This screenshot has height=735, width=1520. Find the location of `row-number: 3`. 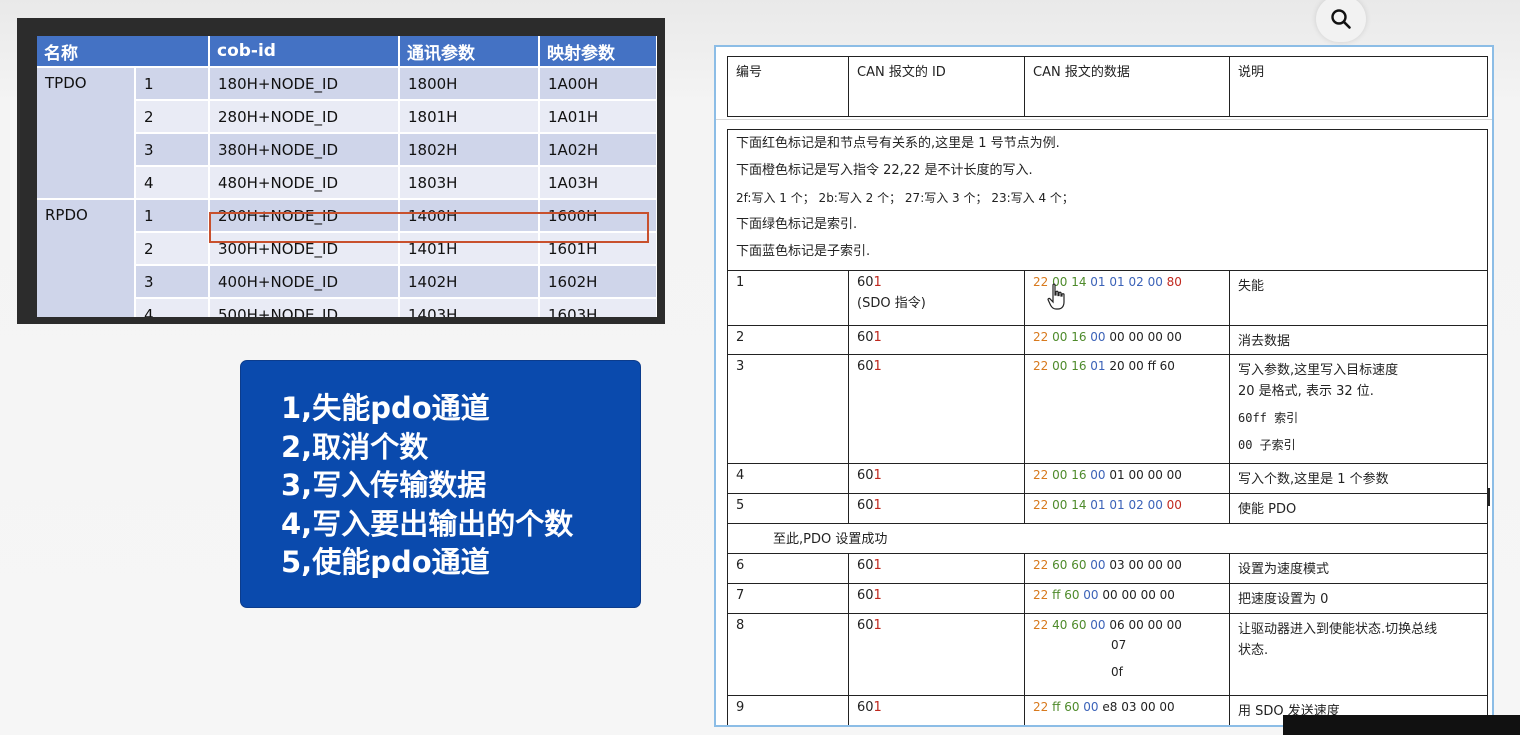

row-number: 3 is located at coordinates (788, 409).